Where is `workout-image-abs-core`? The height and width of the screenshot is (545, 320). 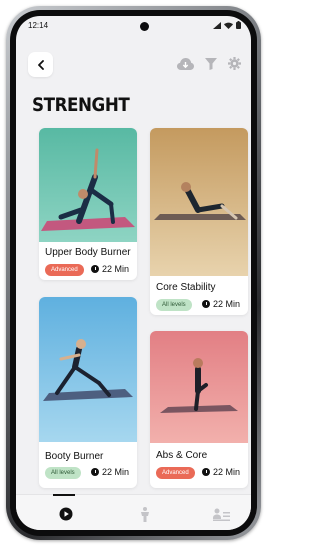 workout-image-abs-core is located at coordinates (199, 387).